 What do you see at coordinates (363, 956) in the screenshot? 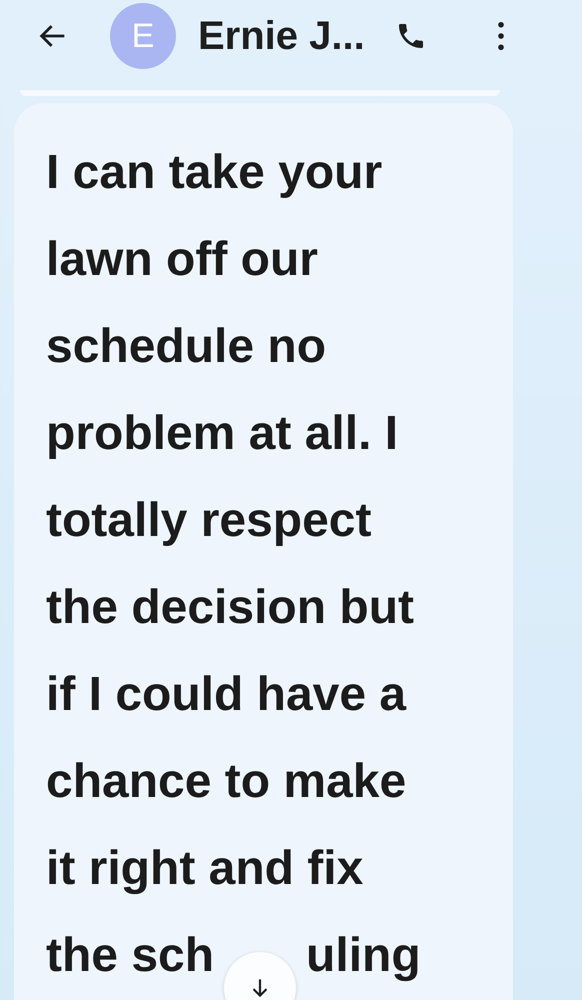
I see `message-text: uling` at bounding box center [363, 956].